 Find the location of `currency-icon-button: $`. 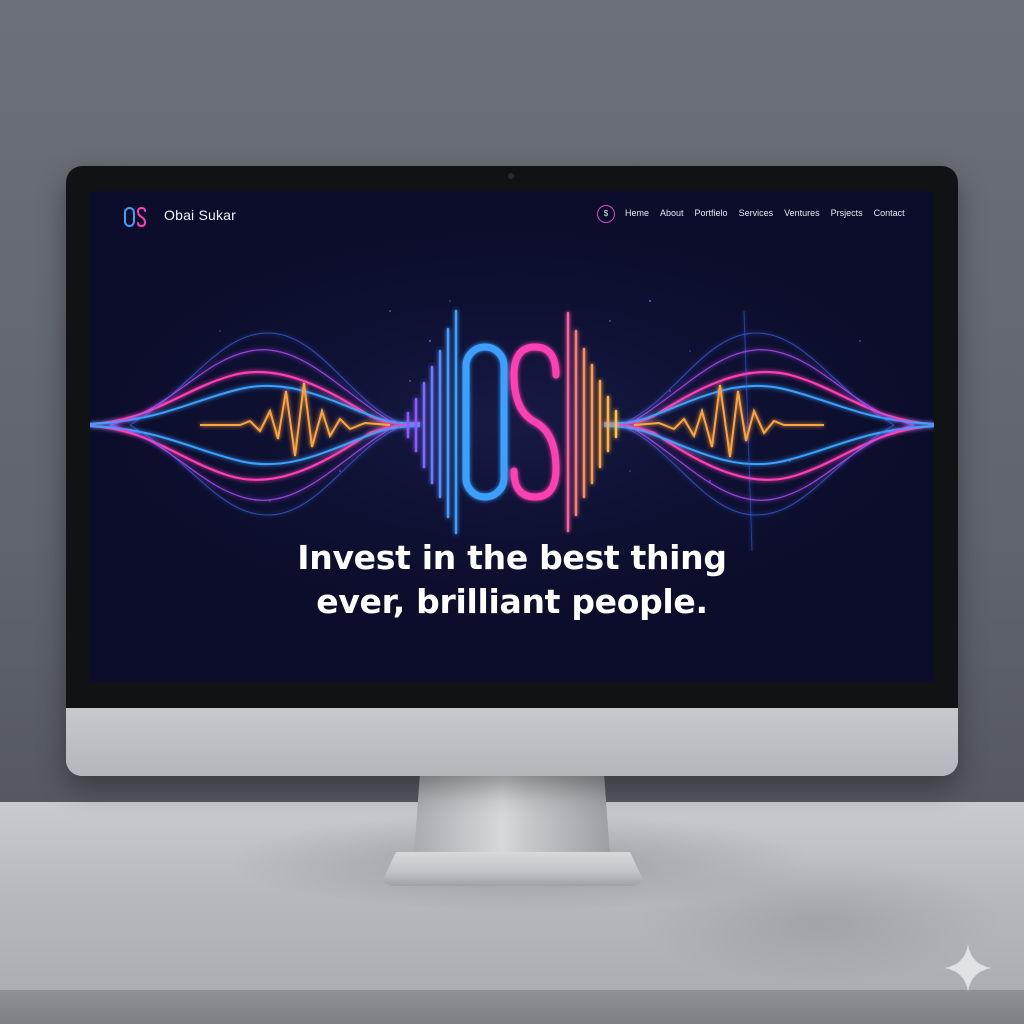

currency-icon-button: $ is located at coordinates (606, 214).